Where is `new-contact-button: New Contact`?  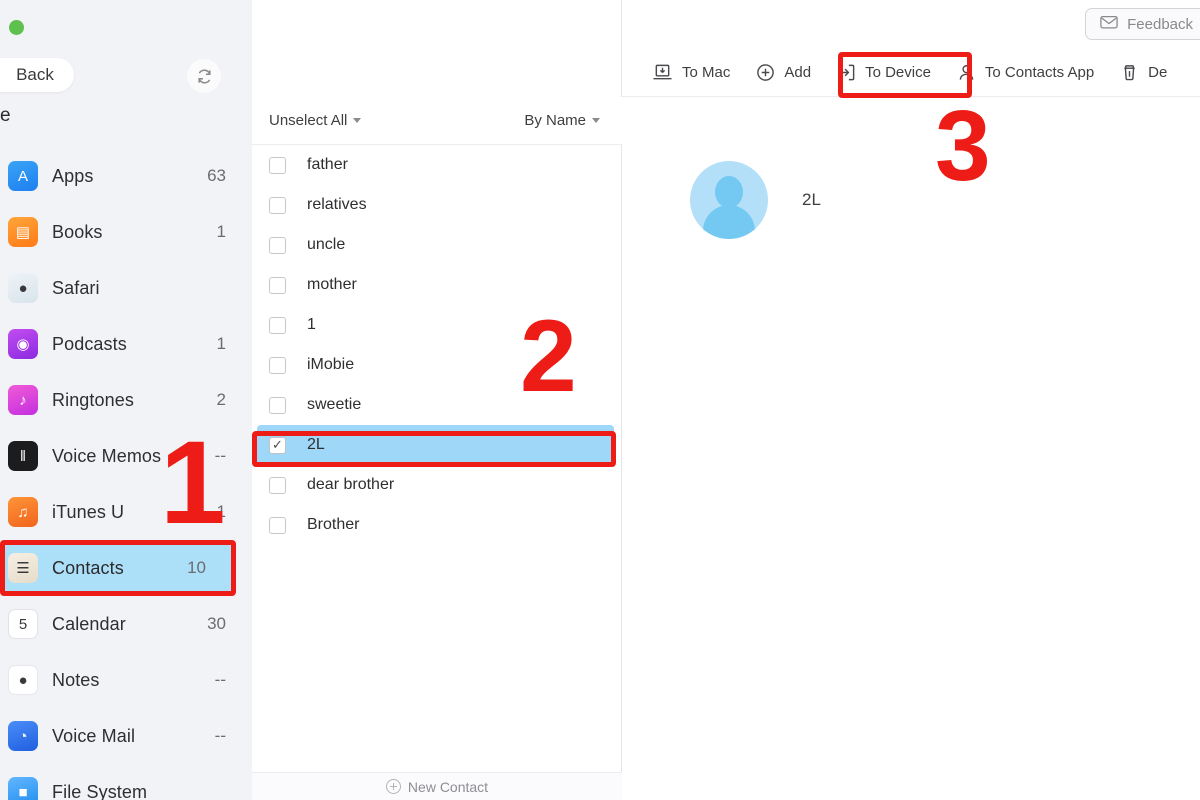
new-contact-button: New Contact is located at coordinates (437, 786).